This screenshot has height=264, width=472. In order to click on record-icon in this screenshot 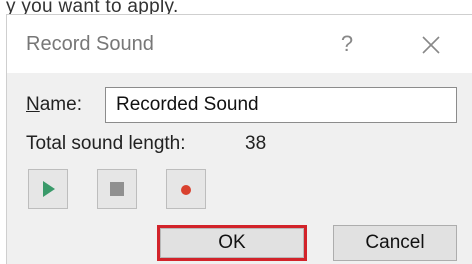, I will do `click(186, 190)`.